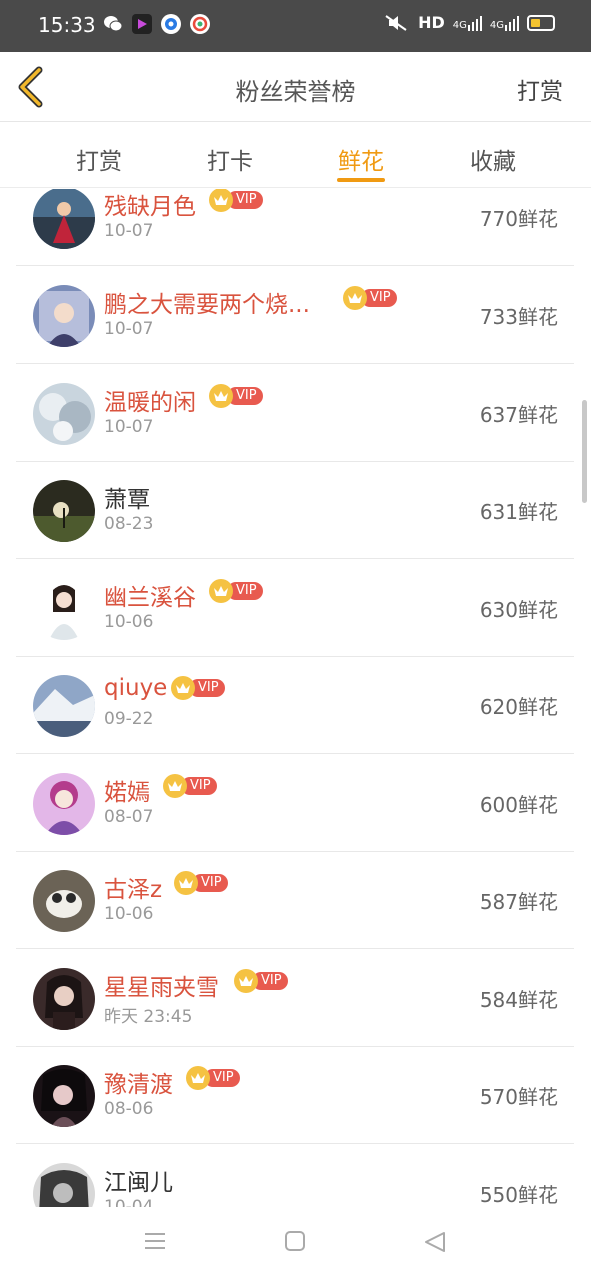 The height and width of the screenshot is (1280, 591). I want to click on gallery-icon, so click(200, 24).